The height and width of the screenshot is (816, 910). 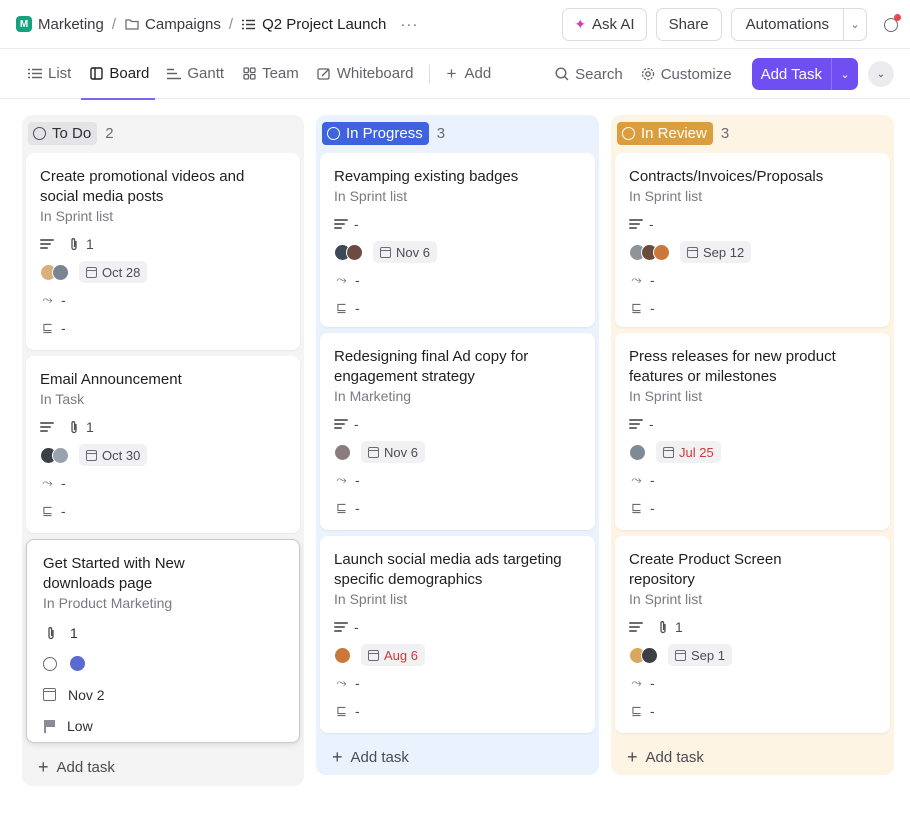 What do you see at coordinates (24, 24) in the screenshot?
I see `space-badge: M` at bounding box center [24, 24].